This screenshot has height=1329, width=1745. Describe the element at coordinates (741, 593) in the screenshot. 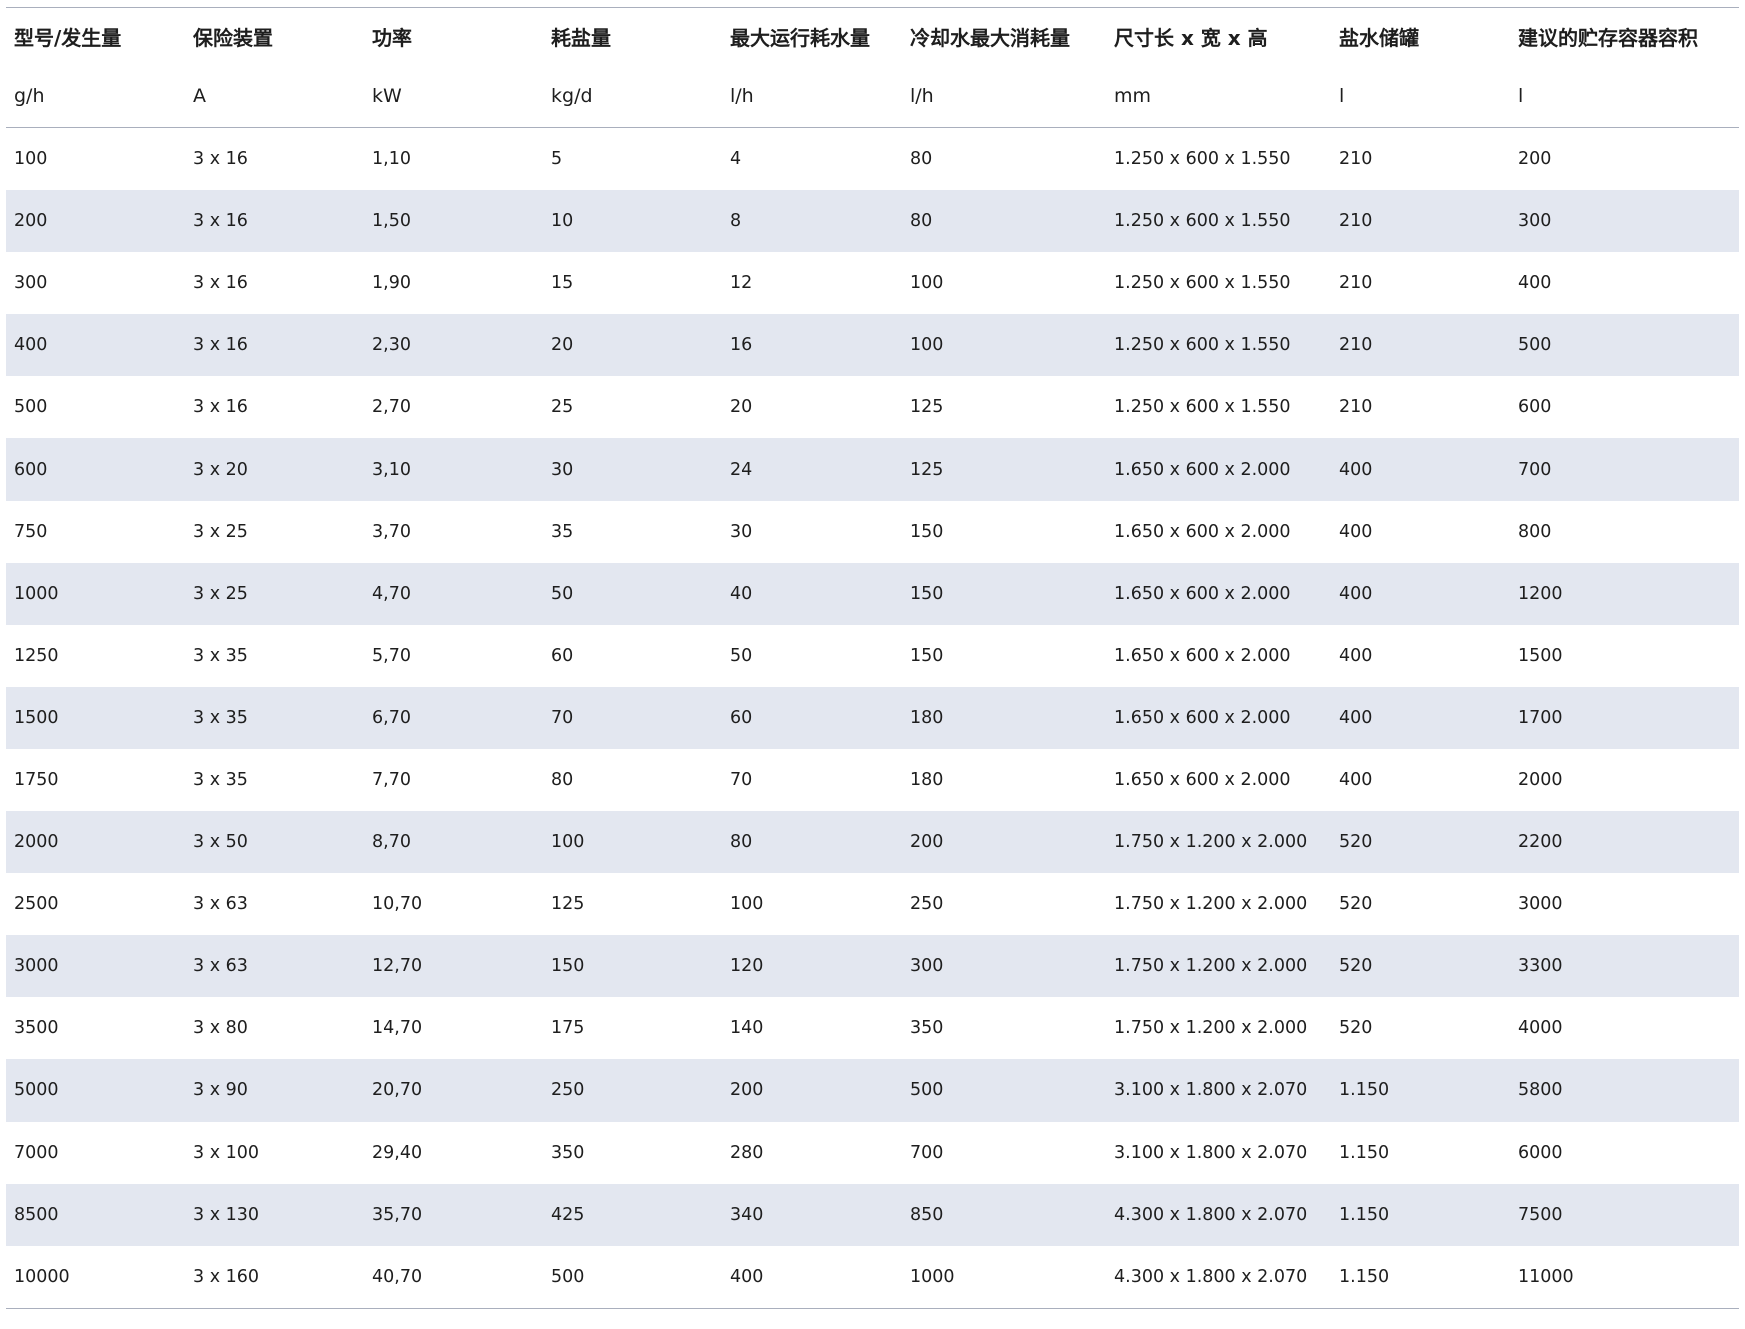

I see `table-cell-max-water-consumption: 40` at that location.